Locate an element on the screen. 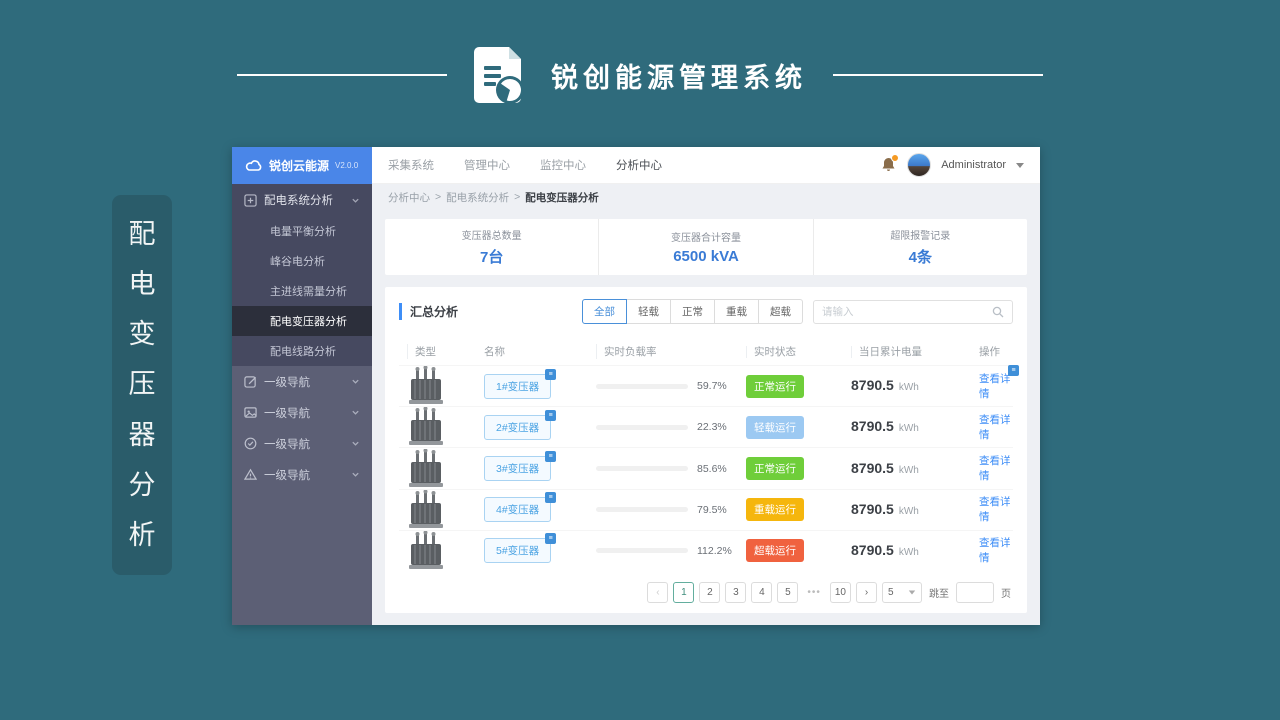 The width and height of the screenshot is (1280, 720). filter-heavy-button: 重载 is located at coordinates (736, 311).